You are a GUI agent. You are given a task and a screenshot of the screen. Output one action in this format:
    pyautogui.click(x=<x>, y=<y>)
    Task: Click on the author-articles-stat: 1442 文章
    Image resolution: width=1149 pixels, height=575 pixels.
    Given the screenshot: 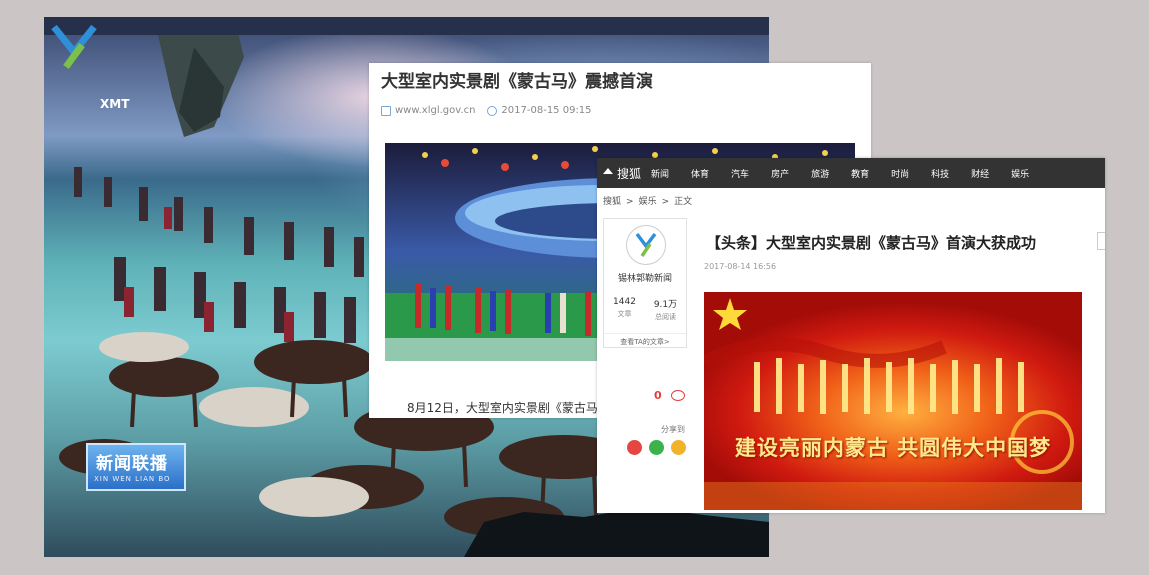 What is the action you would take?
    pyautogui.click(x=624, y=308)
    